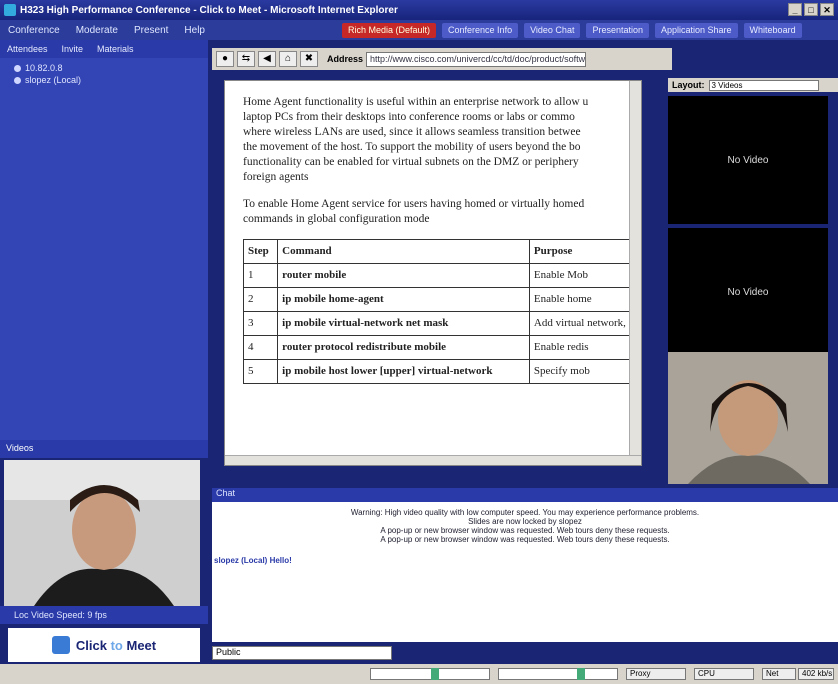 The height and width of the screenshot is (684, 838). Describe the element at coordinates (584, 299) in the screenshot. I see `cell-purpose: Enable home` at that location.